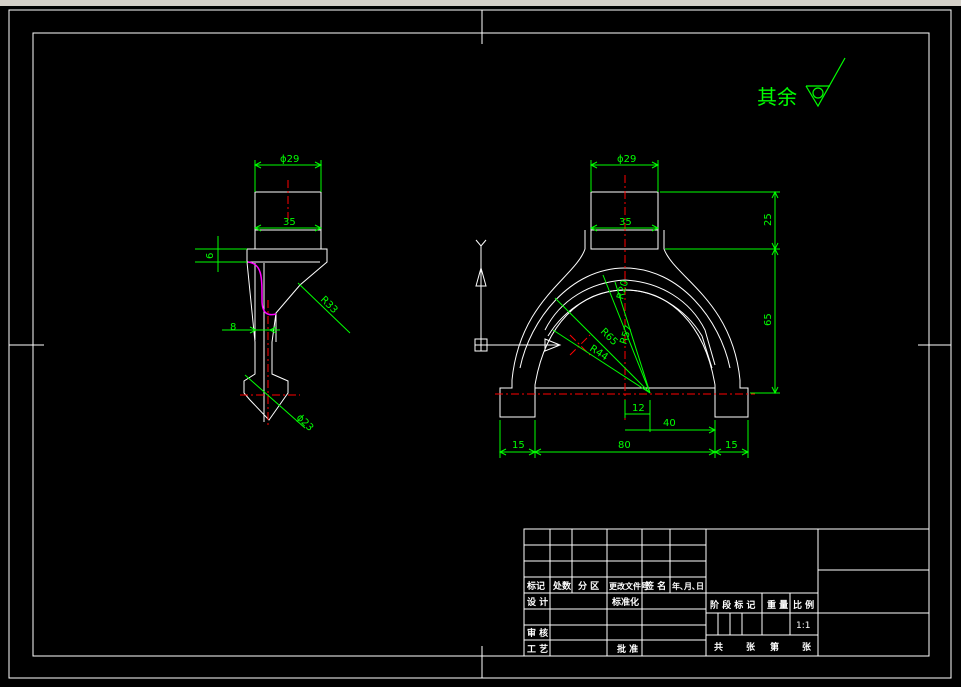 The width and height of the screenshot is (961, 687). What do you see at coordinates (718, 647) in the screenshot?
I see `tb-sheet-total: 共` at bounding box center [718, 647].